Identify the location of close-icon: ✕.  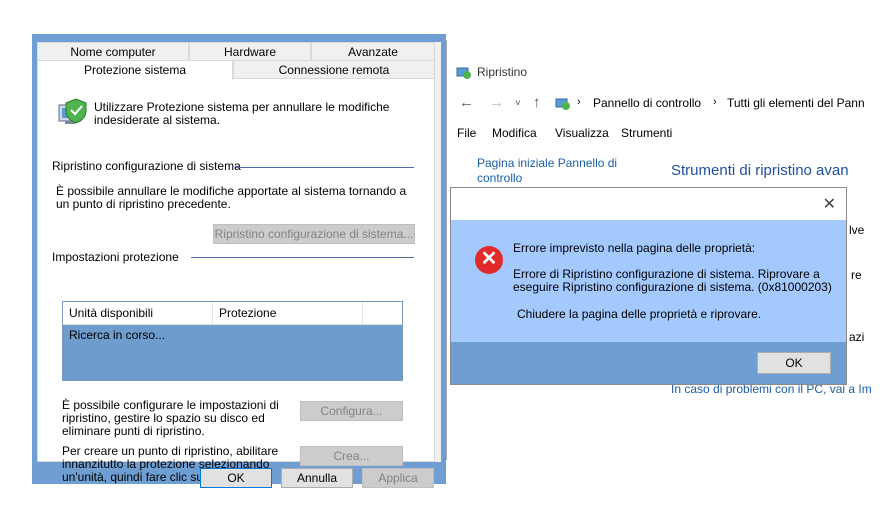
(829, 204).